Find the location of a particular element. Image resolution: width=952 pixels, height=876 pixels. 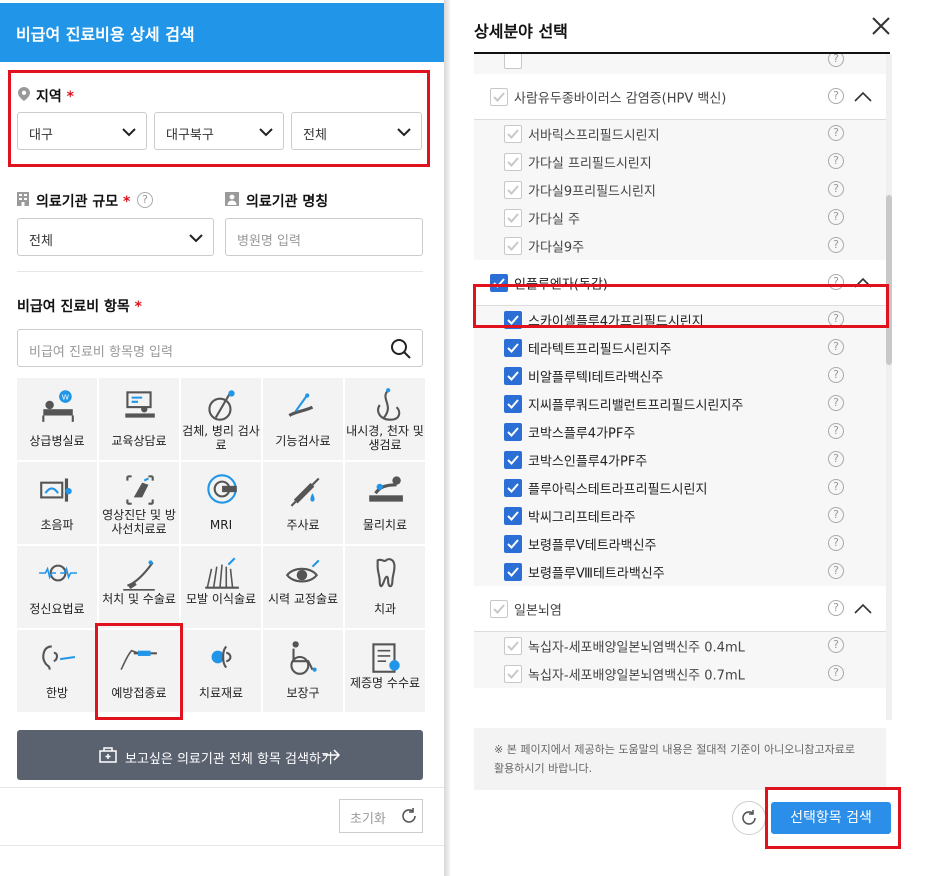

category-option: 보령플루Ⅷ테트라백신주? is located at coordinates (680, 572).